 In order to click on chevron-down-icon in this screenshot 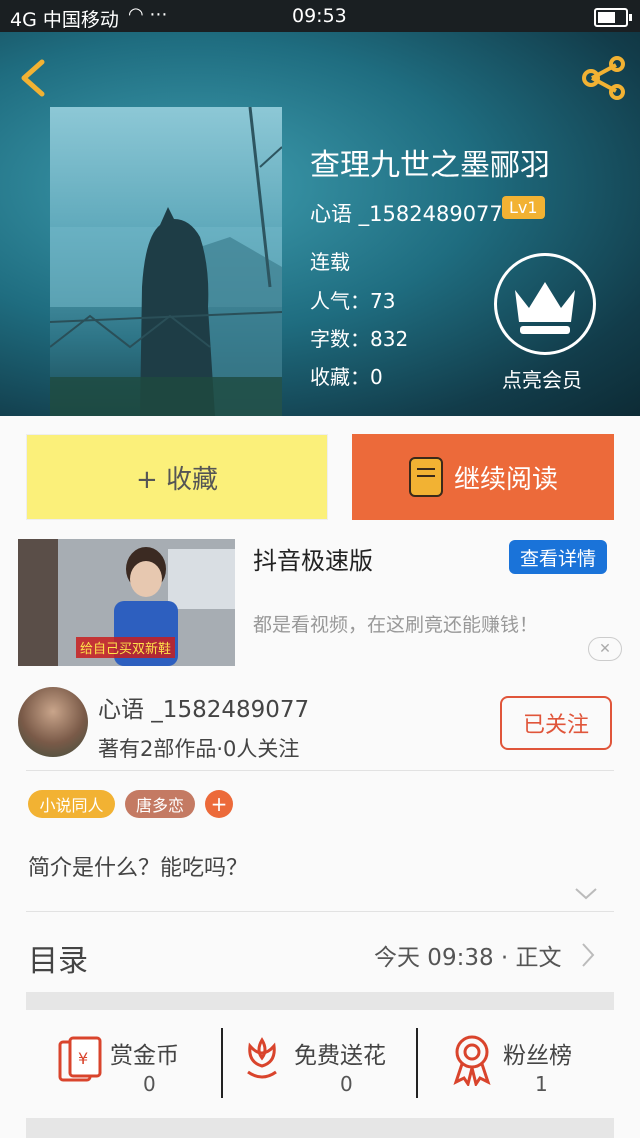, I will do `click(586, 894)`.